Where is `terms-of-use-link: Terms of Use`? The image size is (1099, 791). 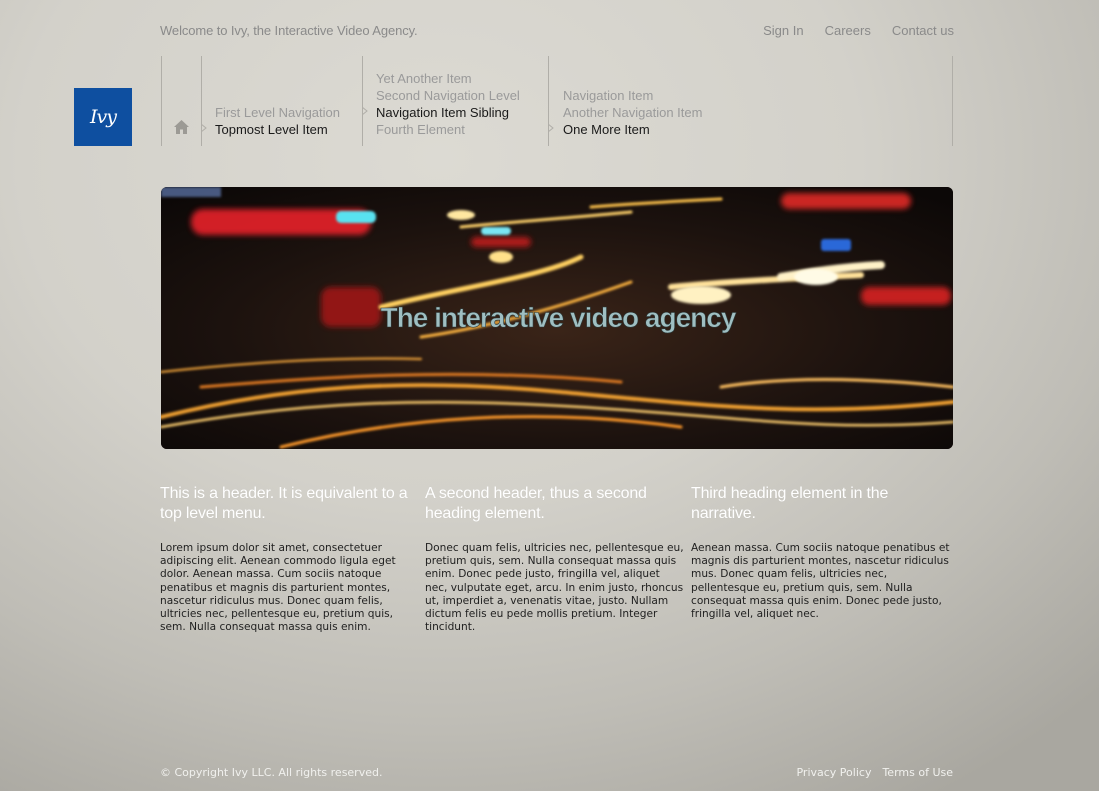 terms-of-use-link: Terms of Use is located at coordinates (917, 772).